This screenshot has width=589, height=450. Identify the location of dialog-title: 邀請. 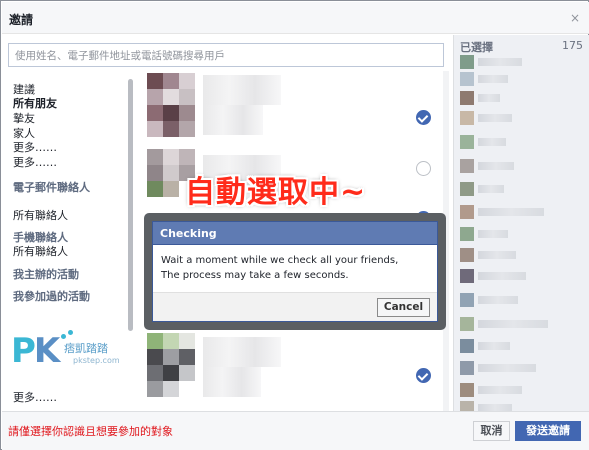
(21, 20).